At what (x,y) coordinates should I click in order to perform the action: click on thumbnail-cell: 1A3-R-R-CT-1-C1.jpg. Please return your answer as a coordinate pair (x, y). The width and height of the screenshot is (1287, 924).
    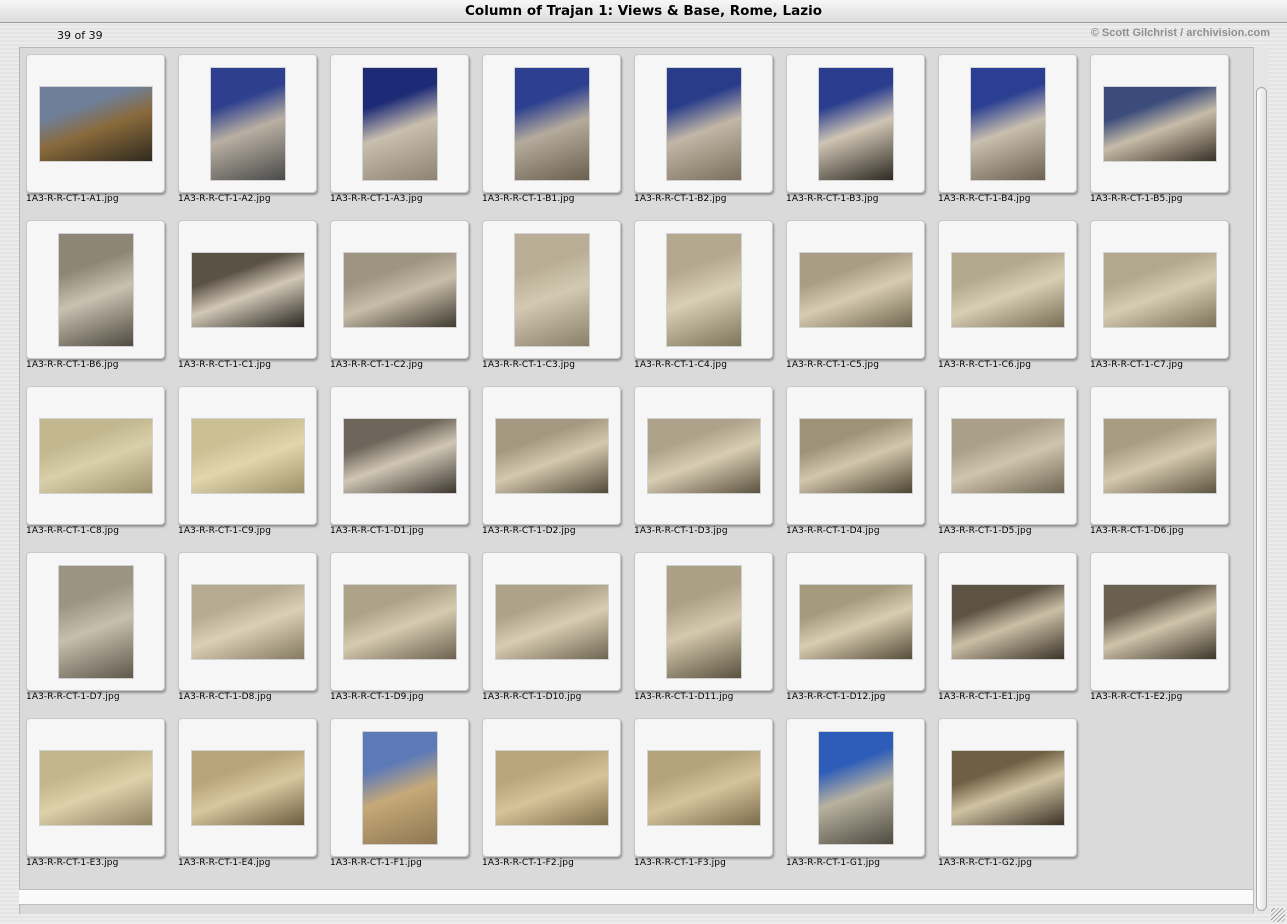
    Looking at the image, I should click on (248, 300).